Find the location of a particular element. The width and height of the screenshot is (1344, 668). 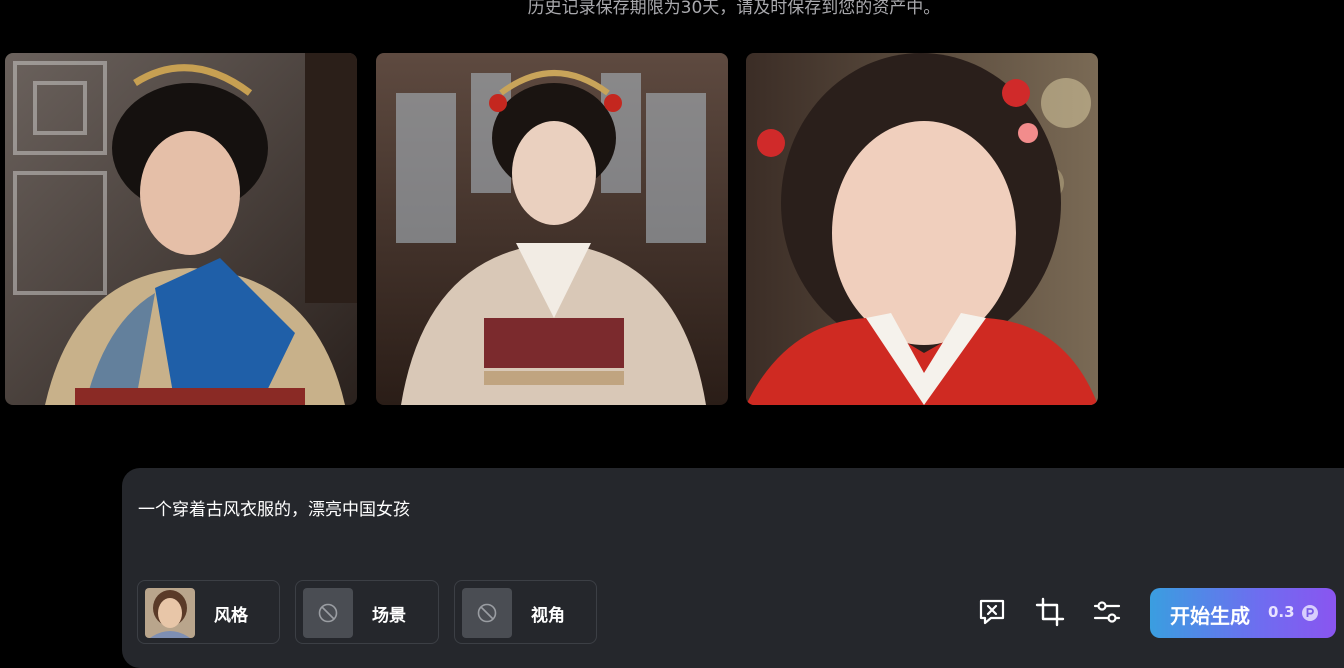

prompt-input: 一个穿着古风衣服的，漂亮中国女孩 is located at coordinates (274, 510).